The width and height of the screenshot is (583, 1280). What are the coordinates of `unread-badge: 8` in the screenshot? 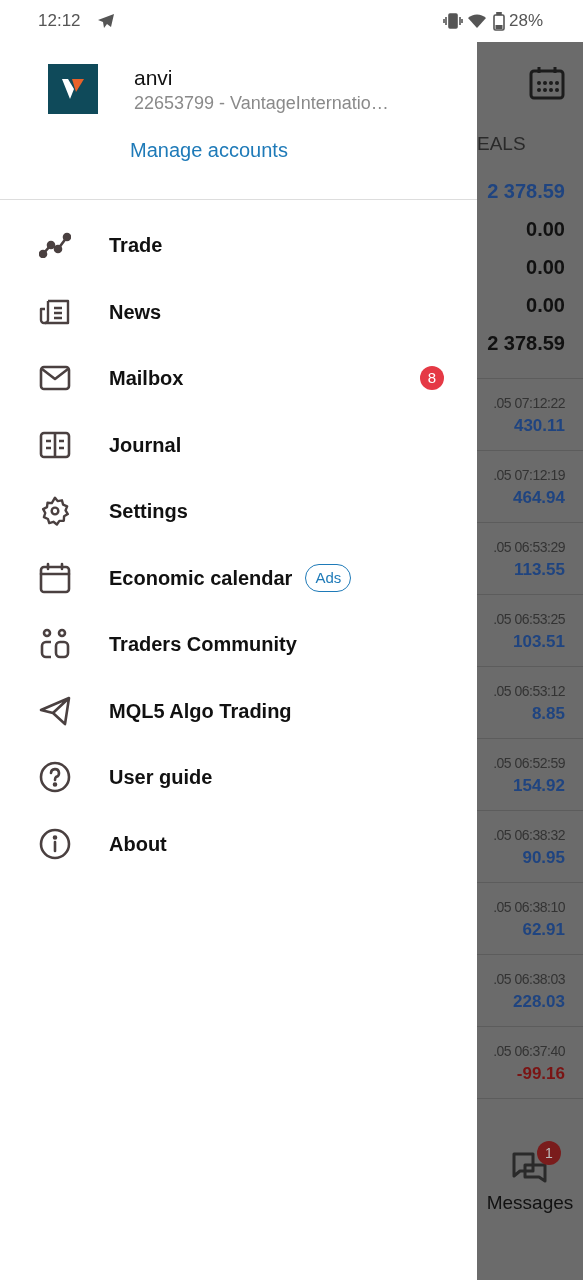 It's located at (432, 378).